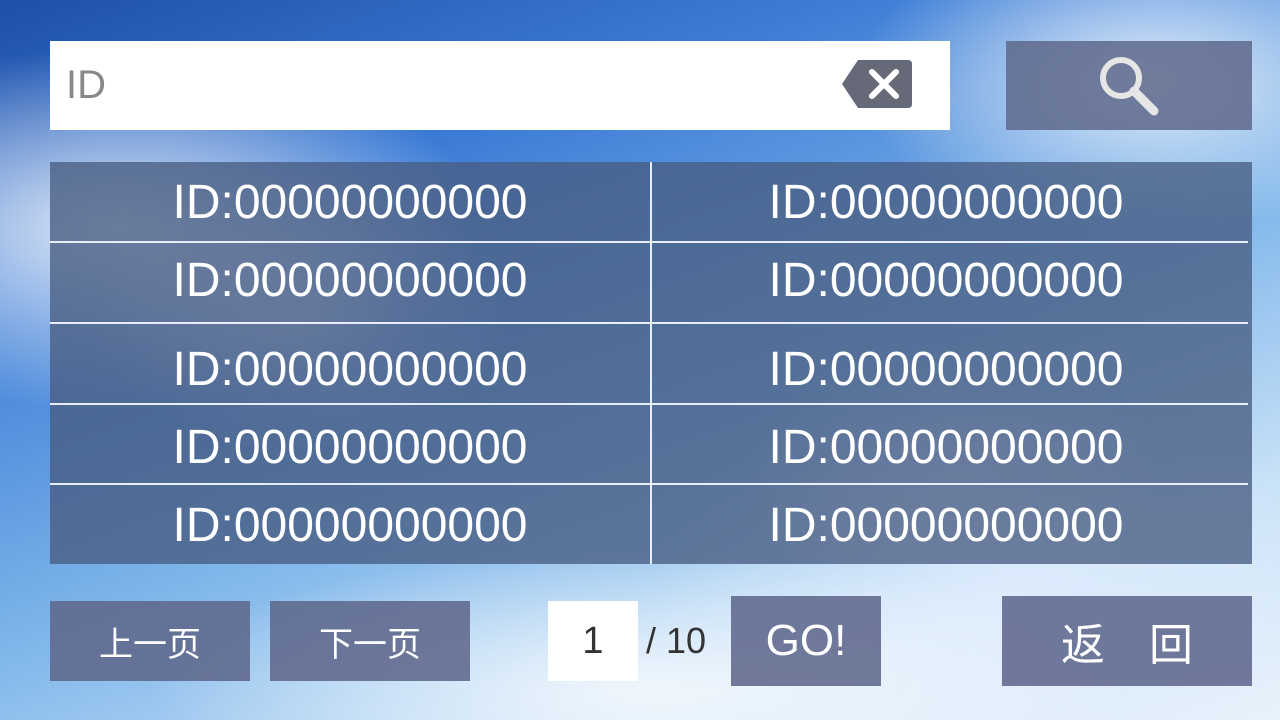 This screenshot has width=1280, height=720. I want to click on grid-divider, so click(649, 323).